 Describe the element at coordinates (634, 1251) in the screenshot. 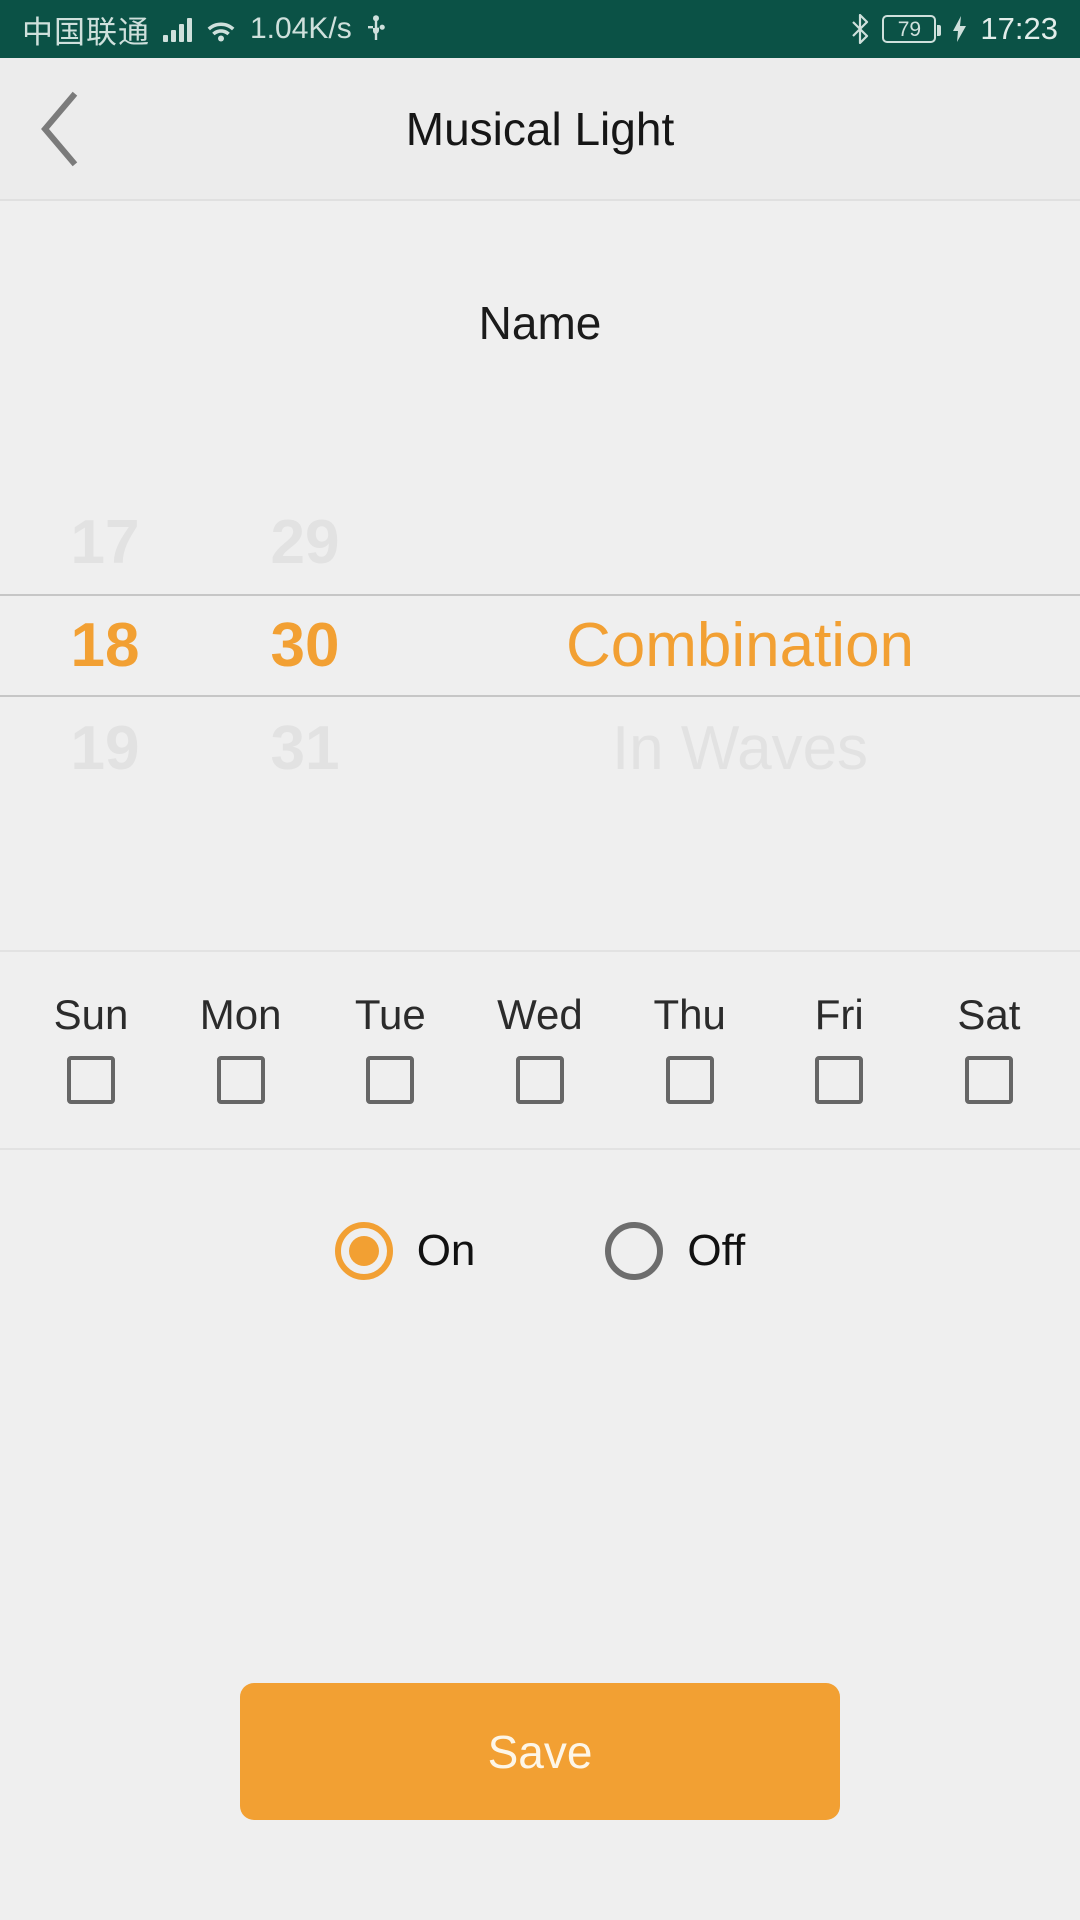

I see `radio-off-icon` at that location.